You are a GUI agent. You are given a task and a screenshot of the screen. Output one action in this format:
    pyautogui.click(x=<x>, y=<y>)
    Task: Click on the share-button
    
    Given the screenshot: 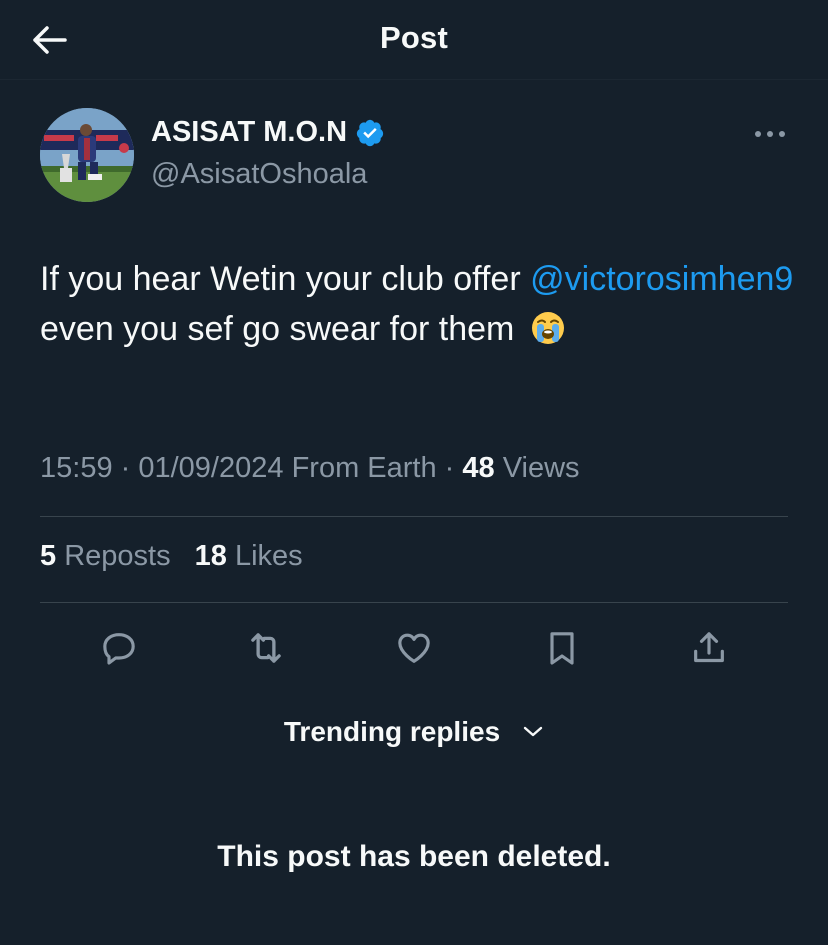 What is the action you would take?
    pyautogui.click(x=709, y=648)
    